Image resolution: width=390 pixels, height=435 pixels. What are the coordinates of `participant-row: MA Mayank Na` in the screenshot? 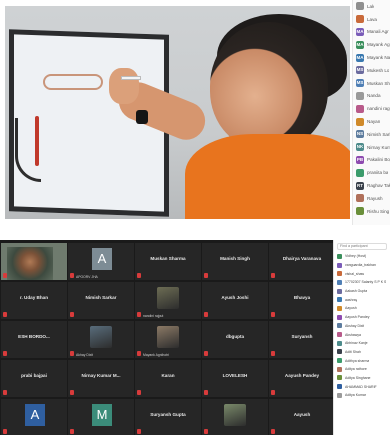 It's located at (371, 57).